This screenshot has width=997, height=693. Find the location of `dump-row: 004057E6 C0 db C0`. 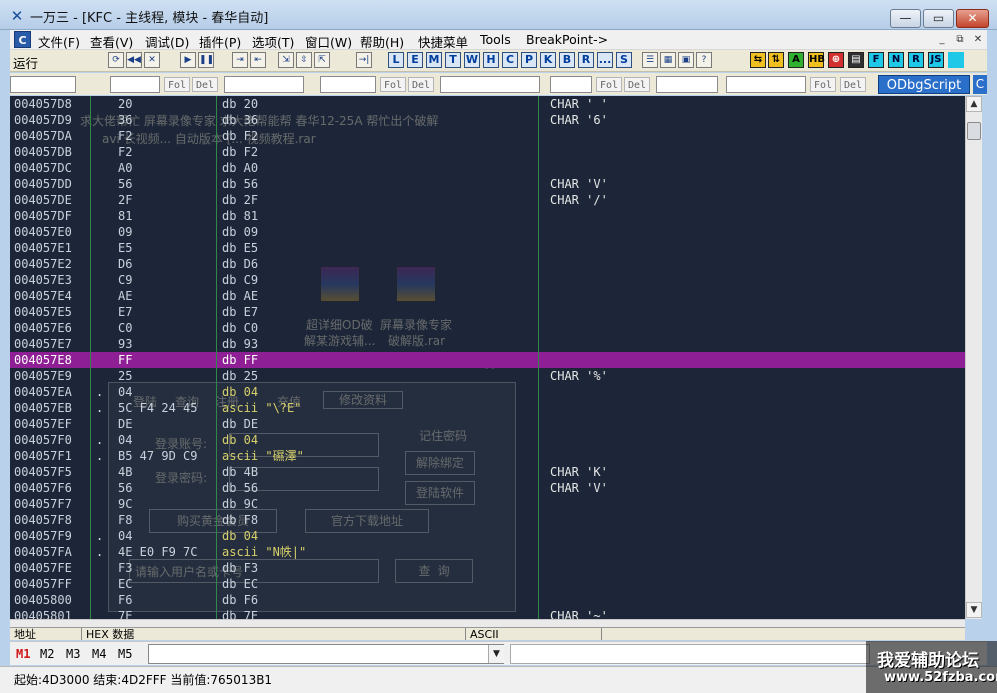

dump-row: 004057E6 C0 db C0 is located at coordinates (487, 328).